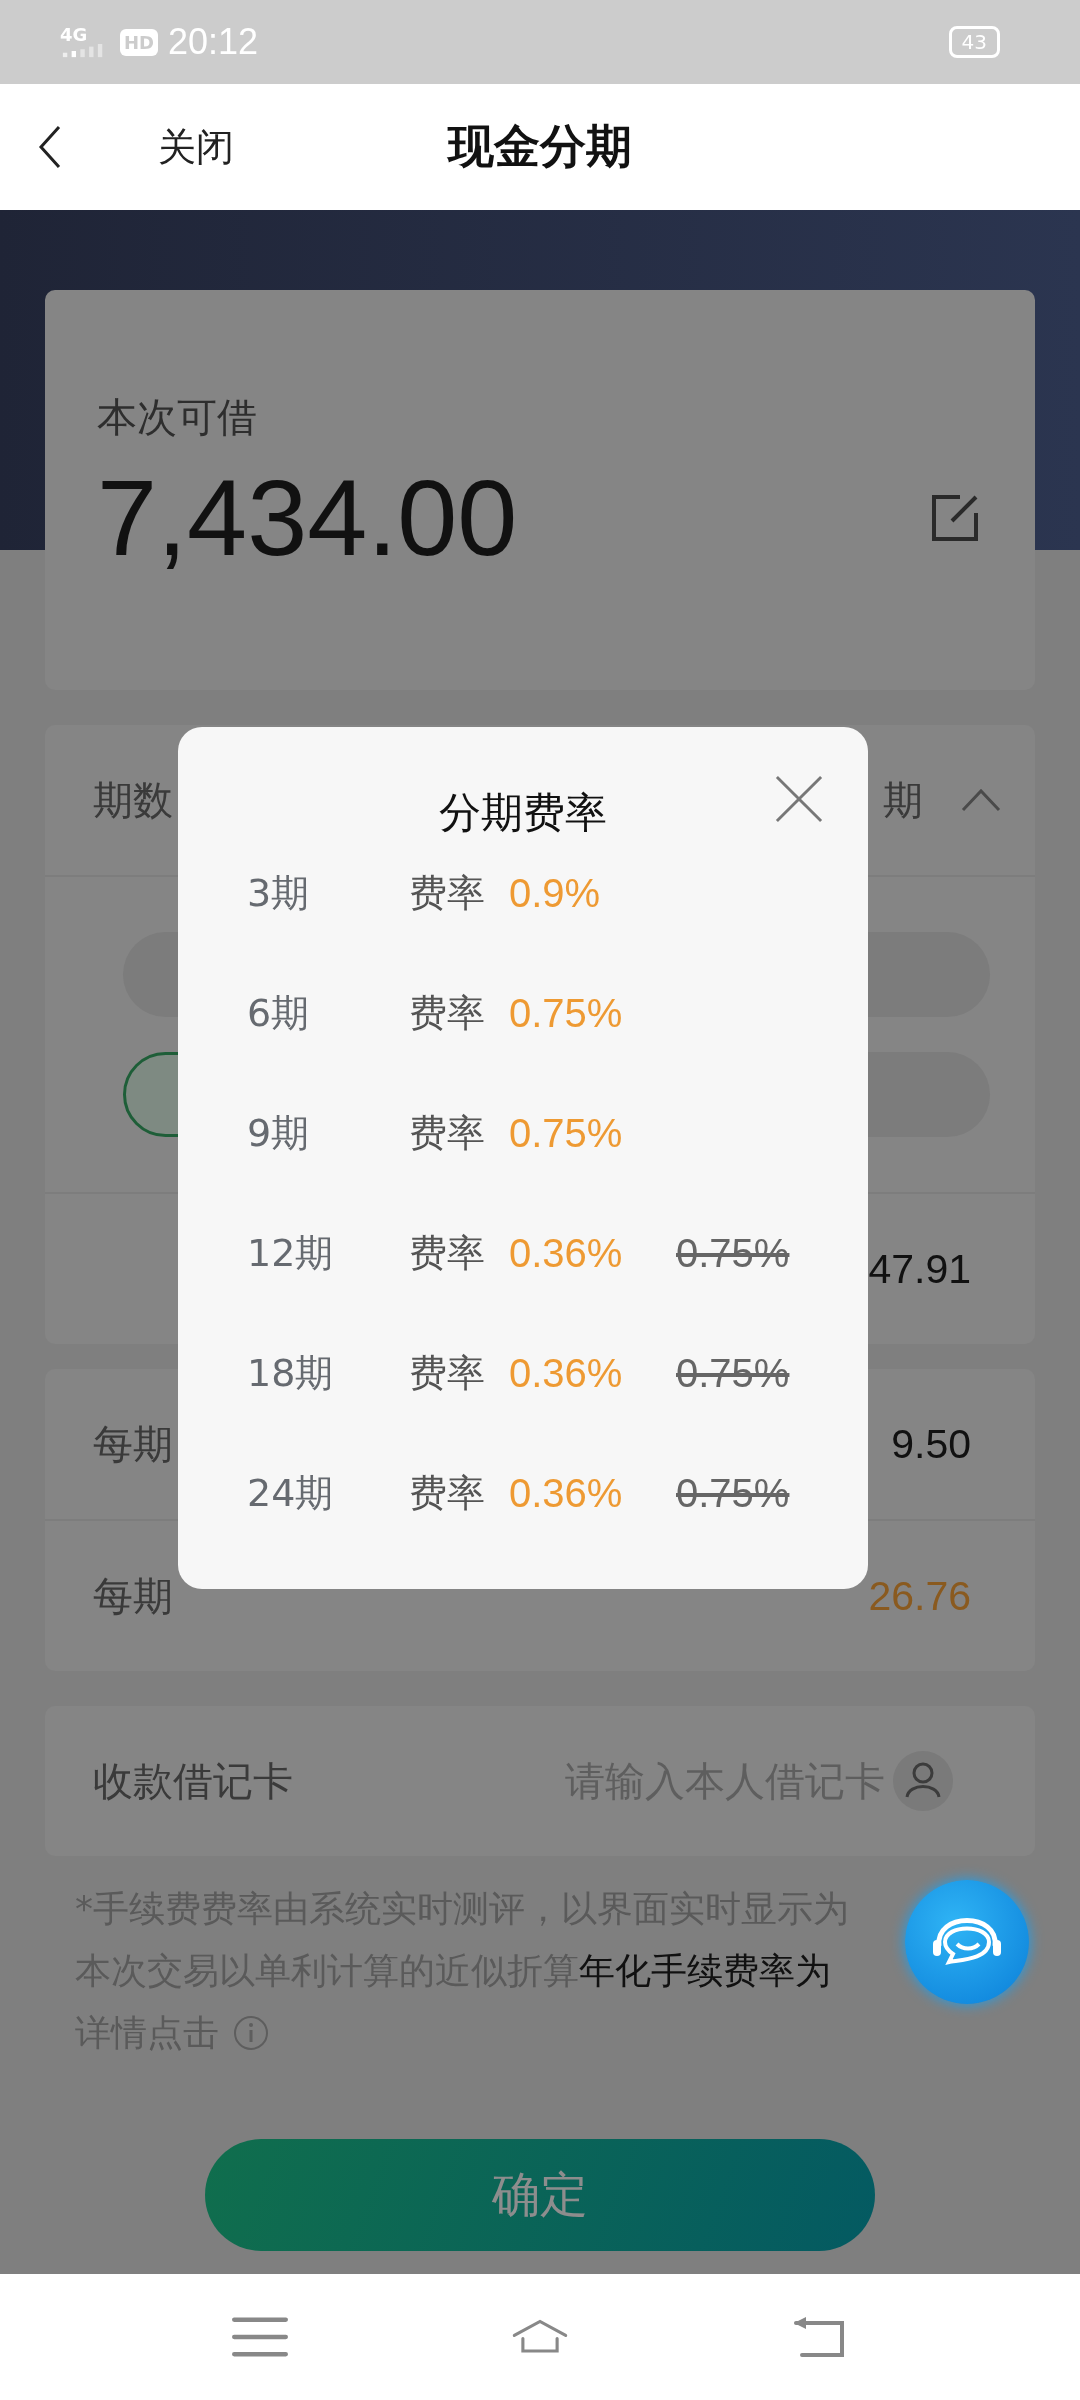 Image resolution: width=1080 pixels, height=2400 pixels. What do you see at coordinates (555, 893) in the screenshot?
I see `rate-value: 0.9%` at bounding box center [555, 893].